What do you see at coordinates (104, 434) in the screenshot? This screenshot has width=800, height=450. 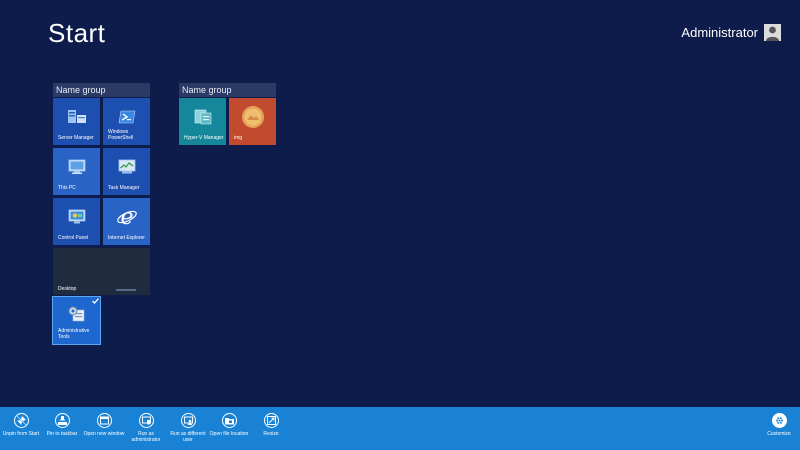 I see `command-label: Open new window` at bounding box center [104, 434].